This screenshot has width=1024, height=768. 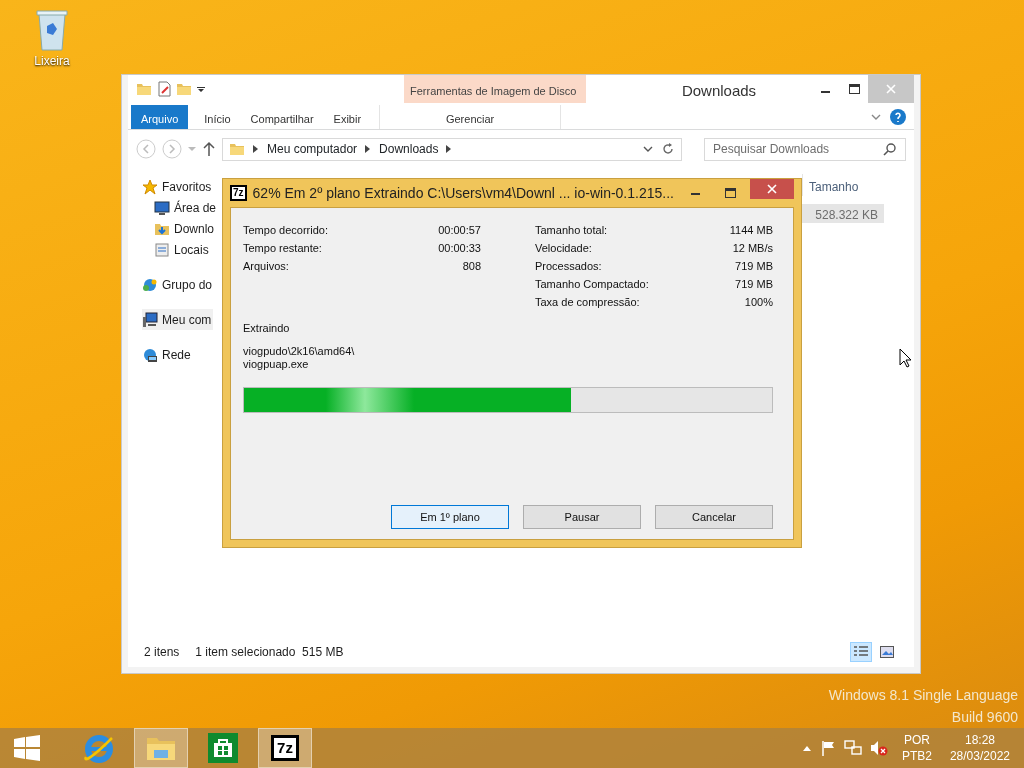 What do you see at coordinates (459, 248) in the screenshot?
I see `stat-value: 00:00:33` at bounding box center [459, 248].